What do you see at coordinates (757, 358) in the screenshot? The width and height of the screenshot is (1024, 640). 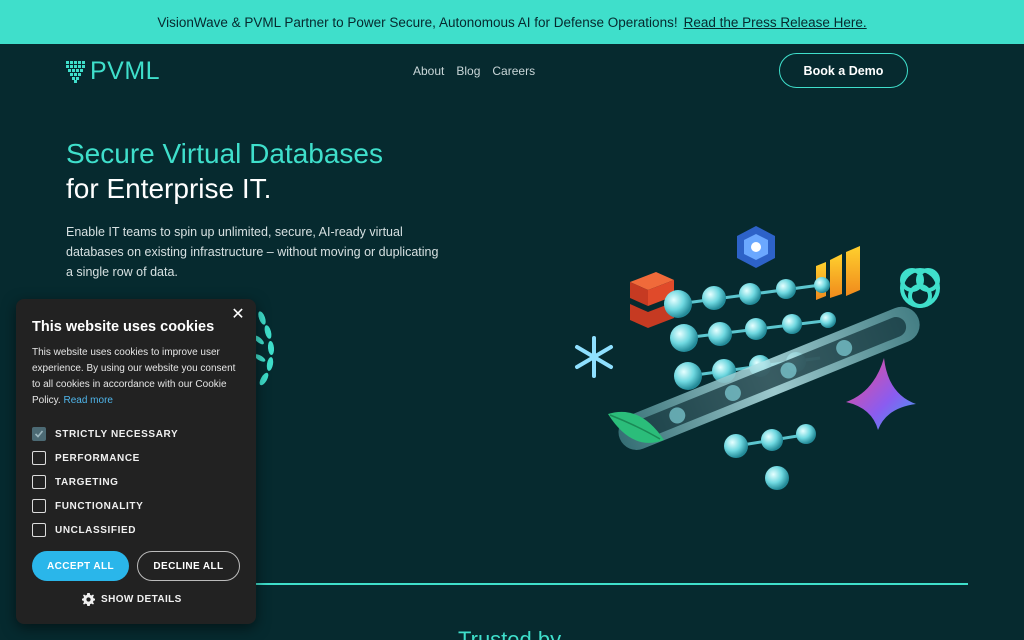 I see `hero-illustration` at bounding box center [757, 358].